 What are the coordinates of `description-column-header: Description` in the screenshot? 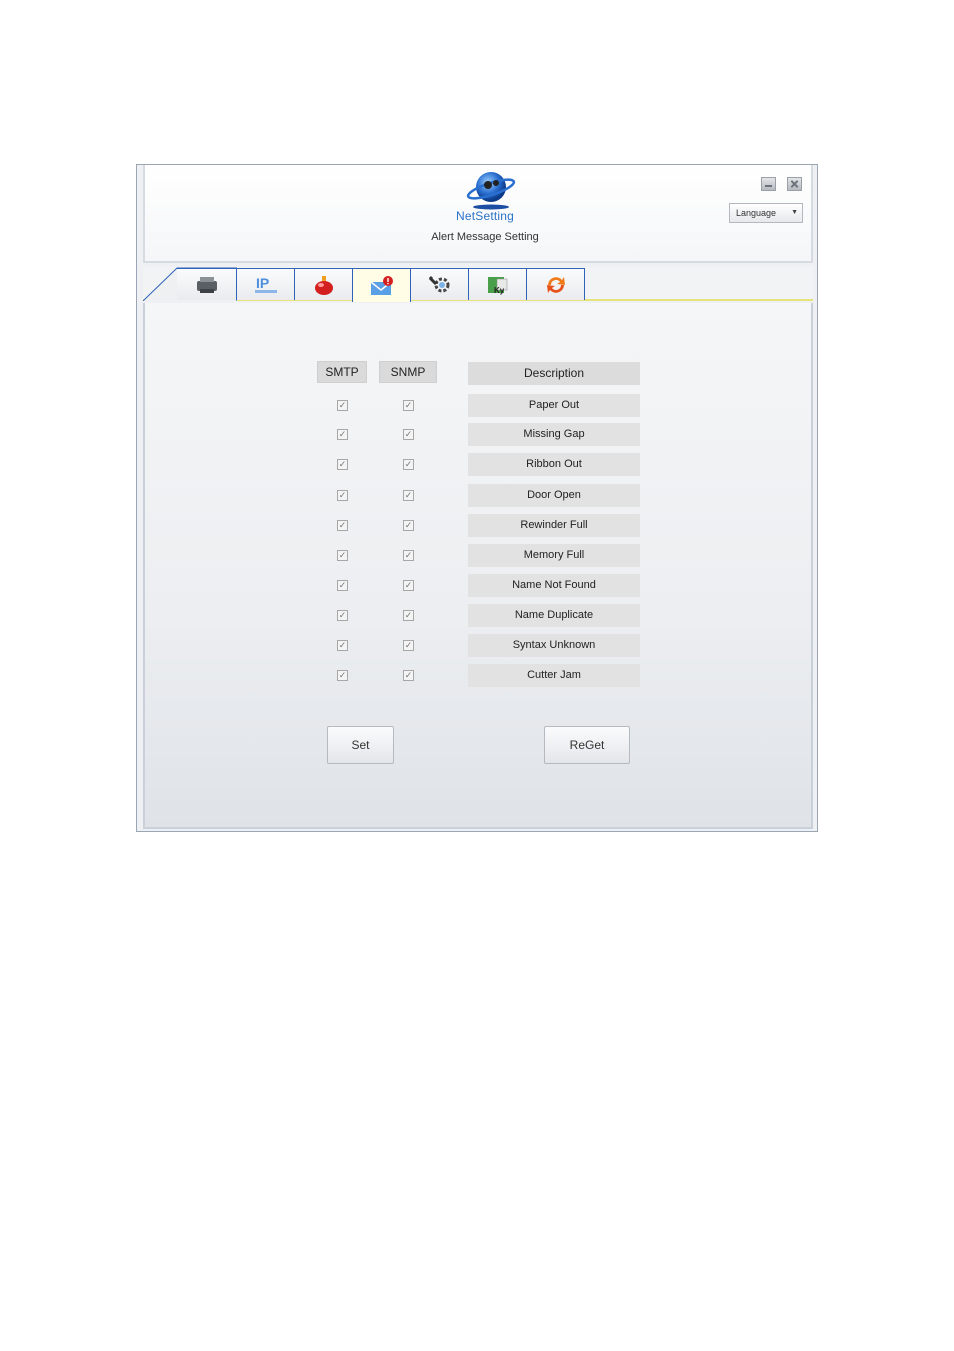 It's located at (554, 373).